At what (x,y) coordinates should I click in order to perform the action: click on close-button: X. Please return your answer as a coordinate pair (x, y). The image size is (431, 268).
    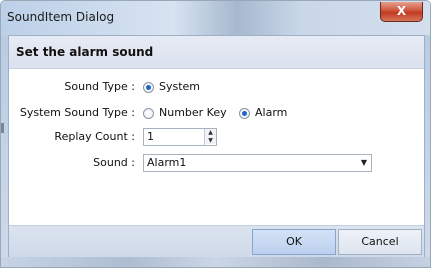
    Looking at the image, I should click on (401, 12).